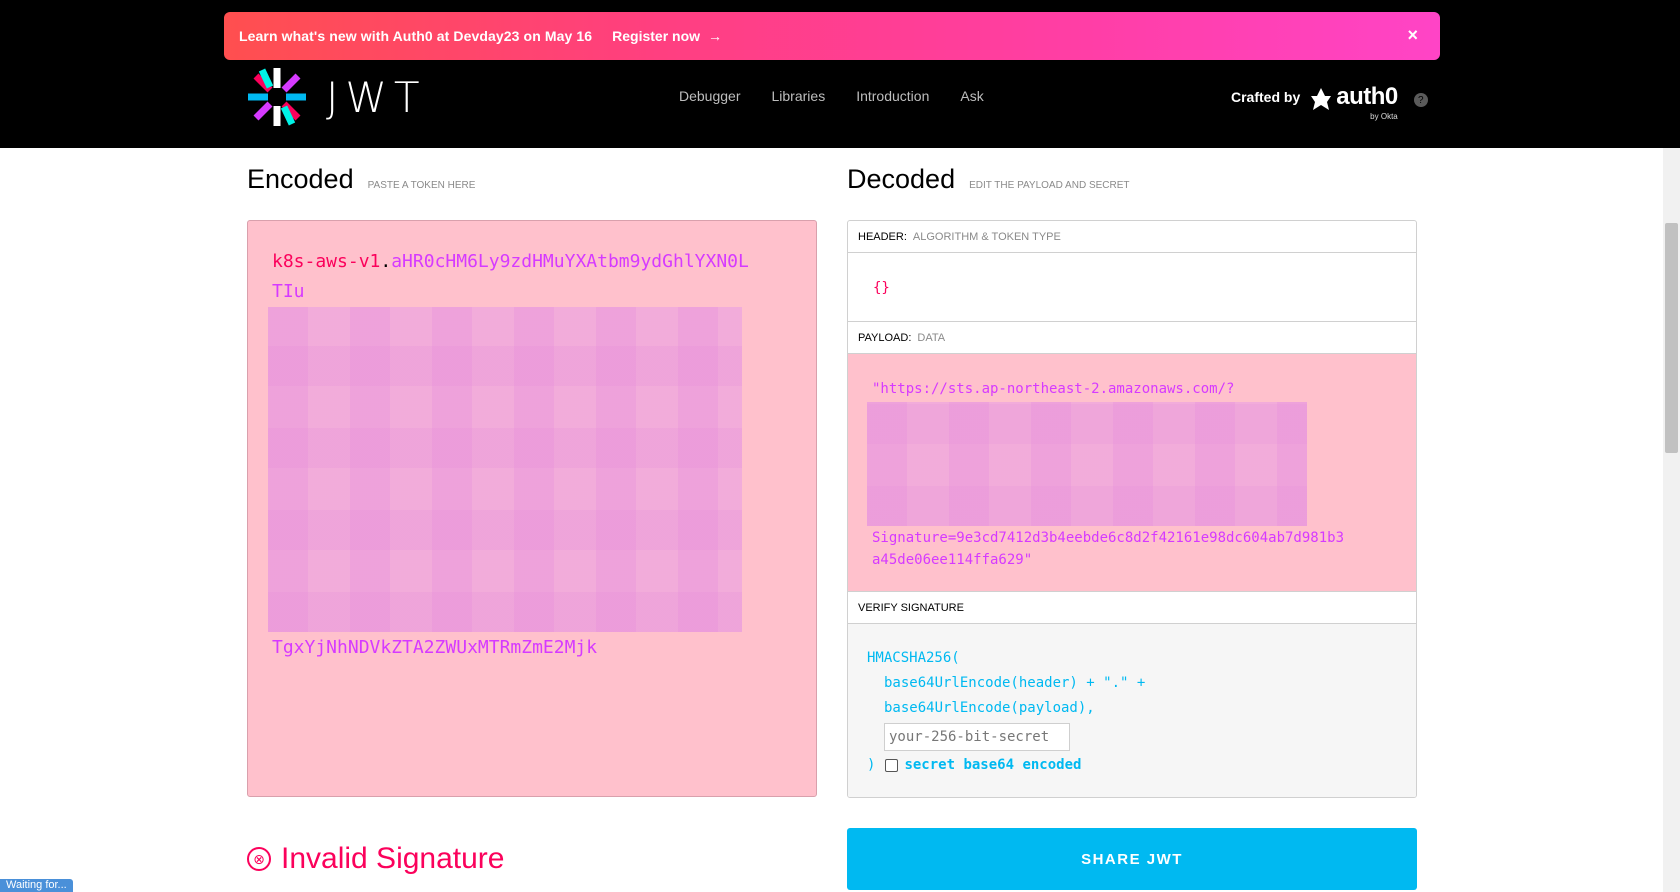  What do you see at coordinates (710, 96) in the screenshot?
I see `nav-debugger: Debugger` at bounding box center [710, 96].